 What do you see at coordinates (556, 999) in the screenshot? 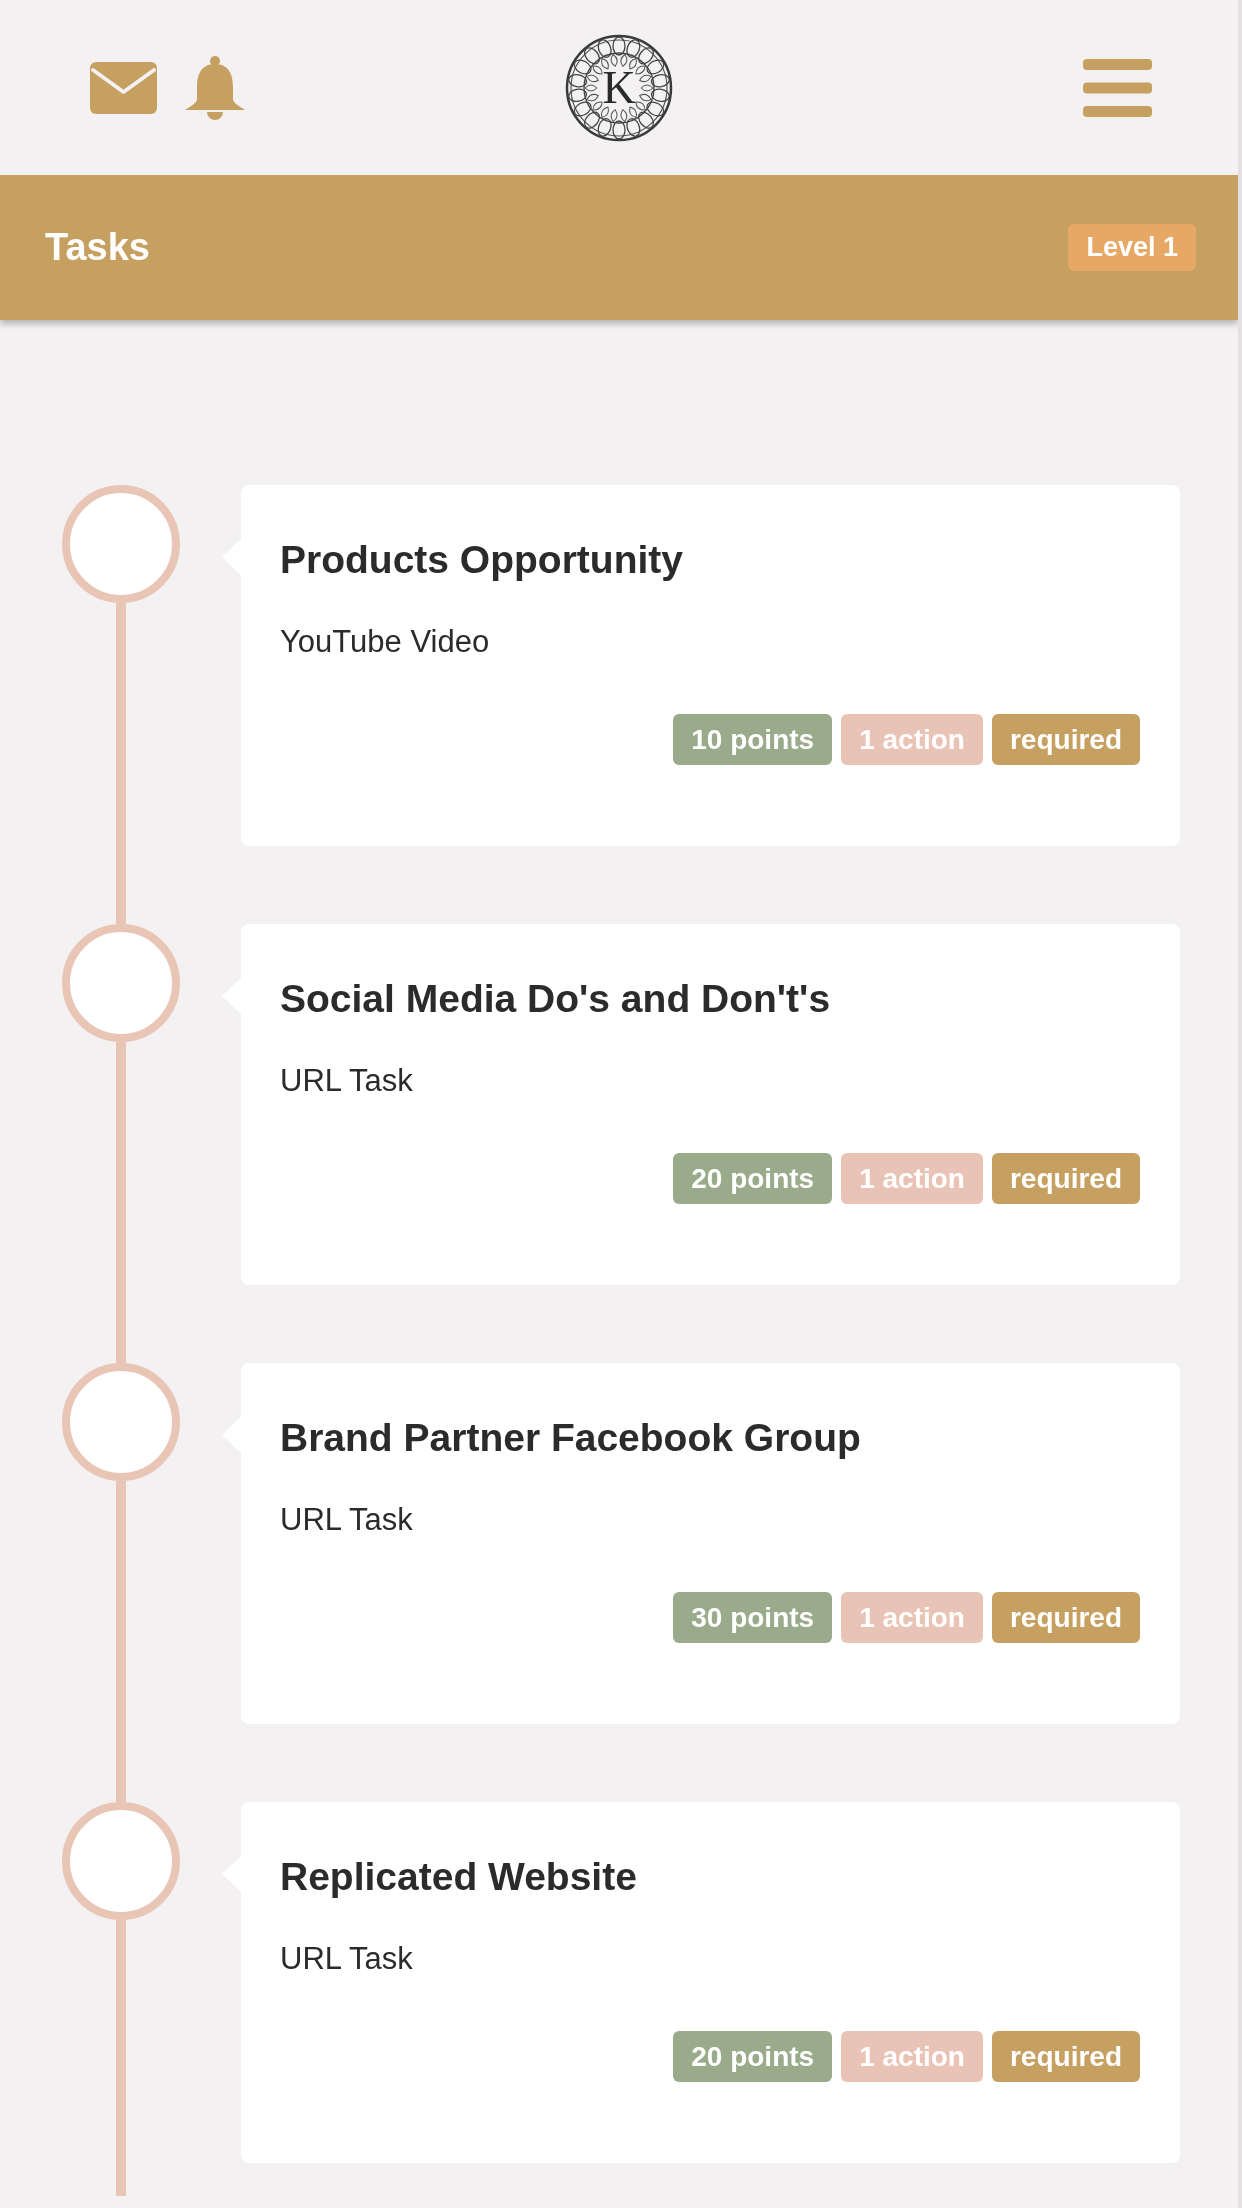
I see `task-title: Social Media Do's and Don't's` at bounding box center [556, 999].